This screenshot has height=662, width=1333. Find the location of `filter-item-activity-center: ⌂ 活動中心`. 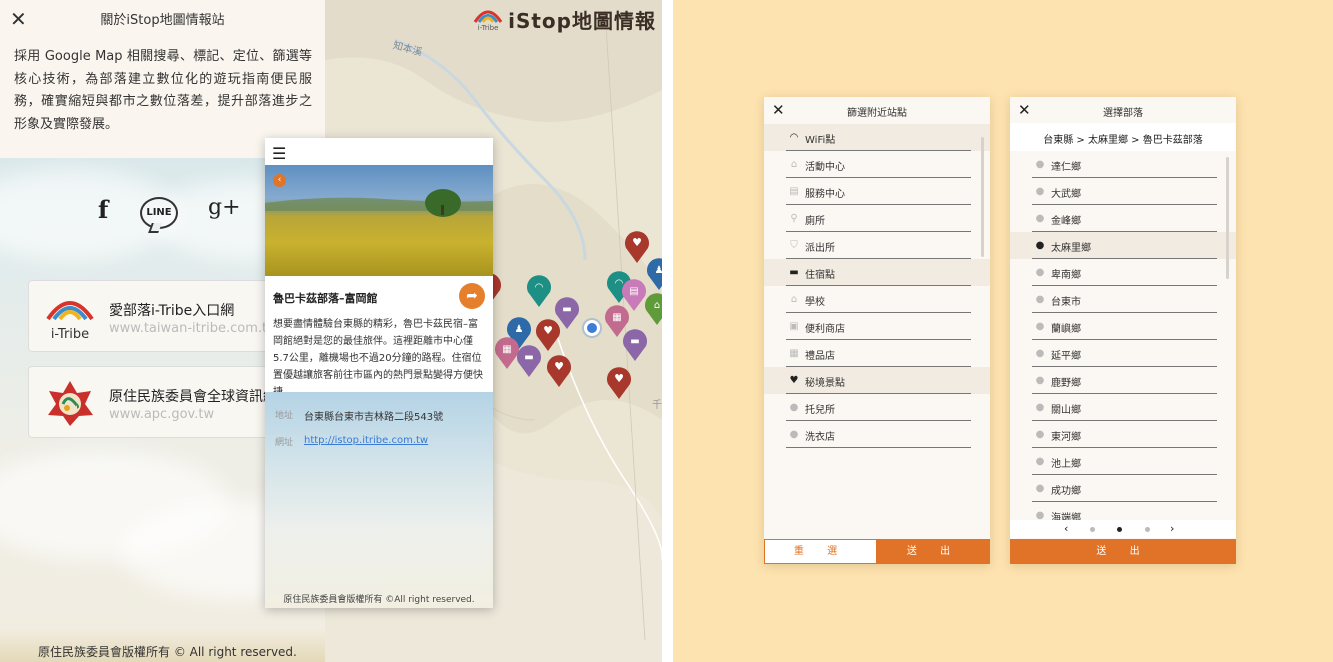

filter-item-activity-center: ⌂ 活動中心 is located at coordinates (877, 164).